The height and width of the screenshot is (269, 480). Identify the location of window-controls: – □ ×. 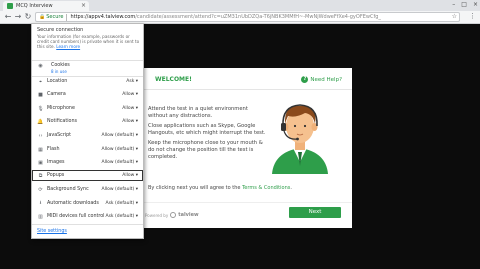
(465, 5).